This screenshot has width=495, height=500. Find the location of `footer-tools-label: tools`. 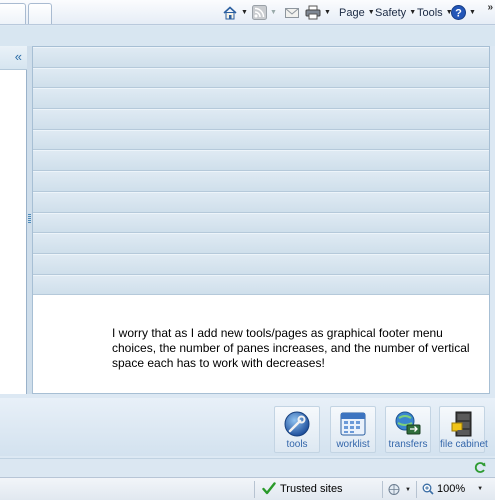

footer-tools-label: tools is located at coordinates (297, 444).